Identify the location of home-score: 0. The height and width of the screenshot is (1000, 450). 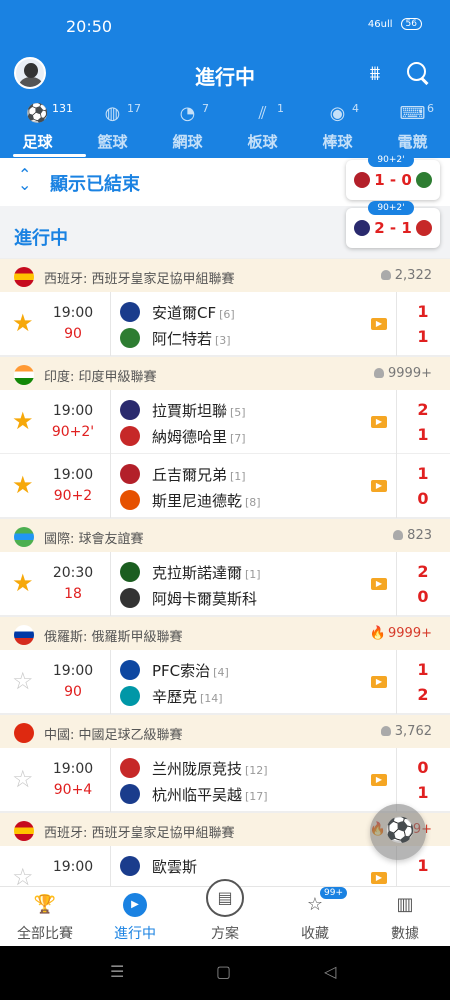
(423, 767).